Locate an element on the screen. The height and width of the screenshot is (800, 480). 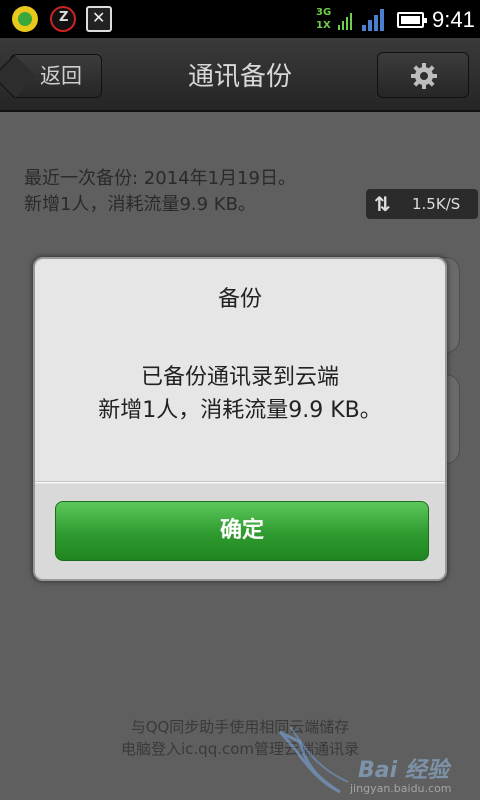
clock-time: 9:41 is located at coordinates (453, 19).